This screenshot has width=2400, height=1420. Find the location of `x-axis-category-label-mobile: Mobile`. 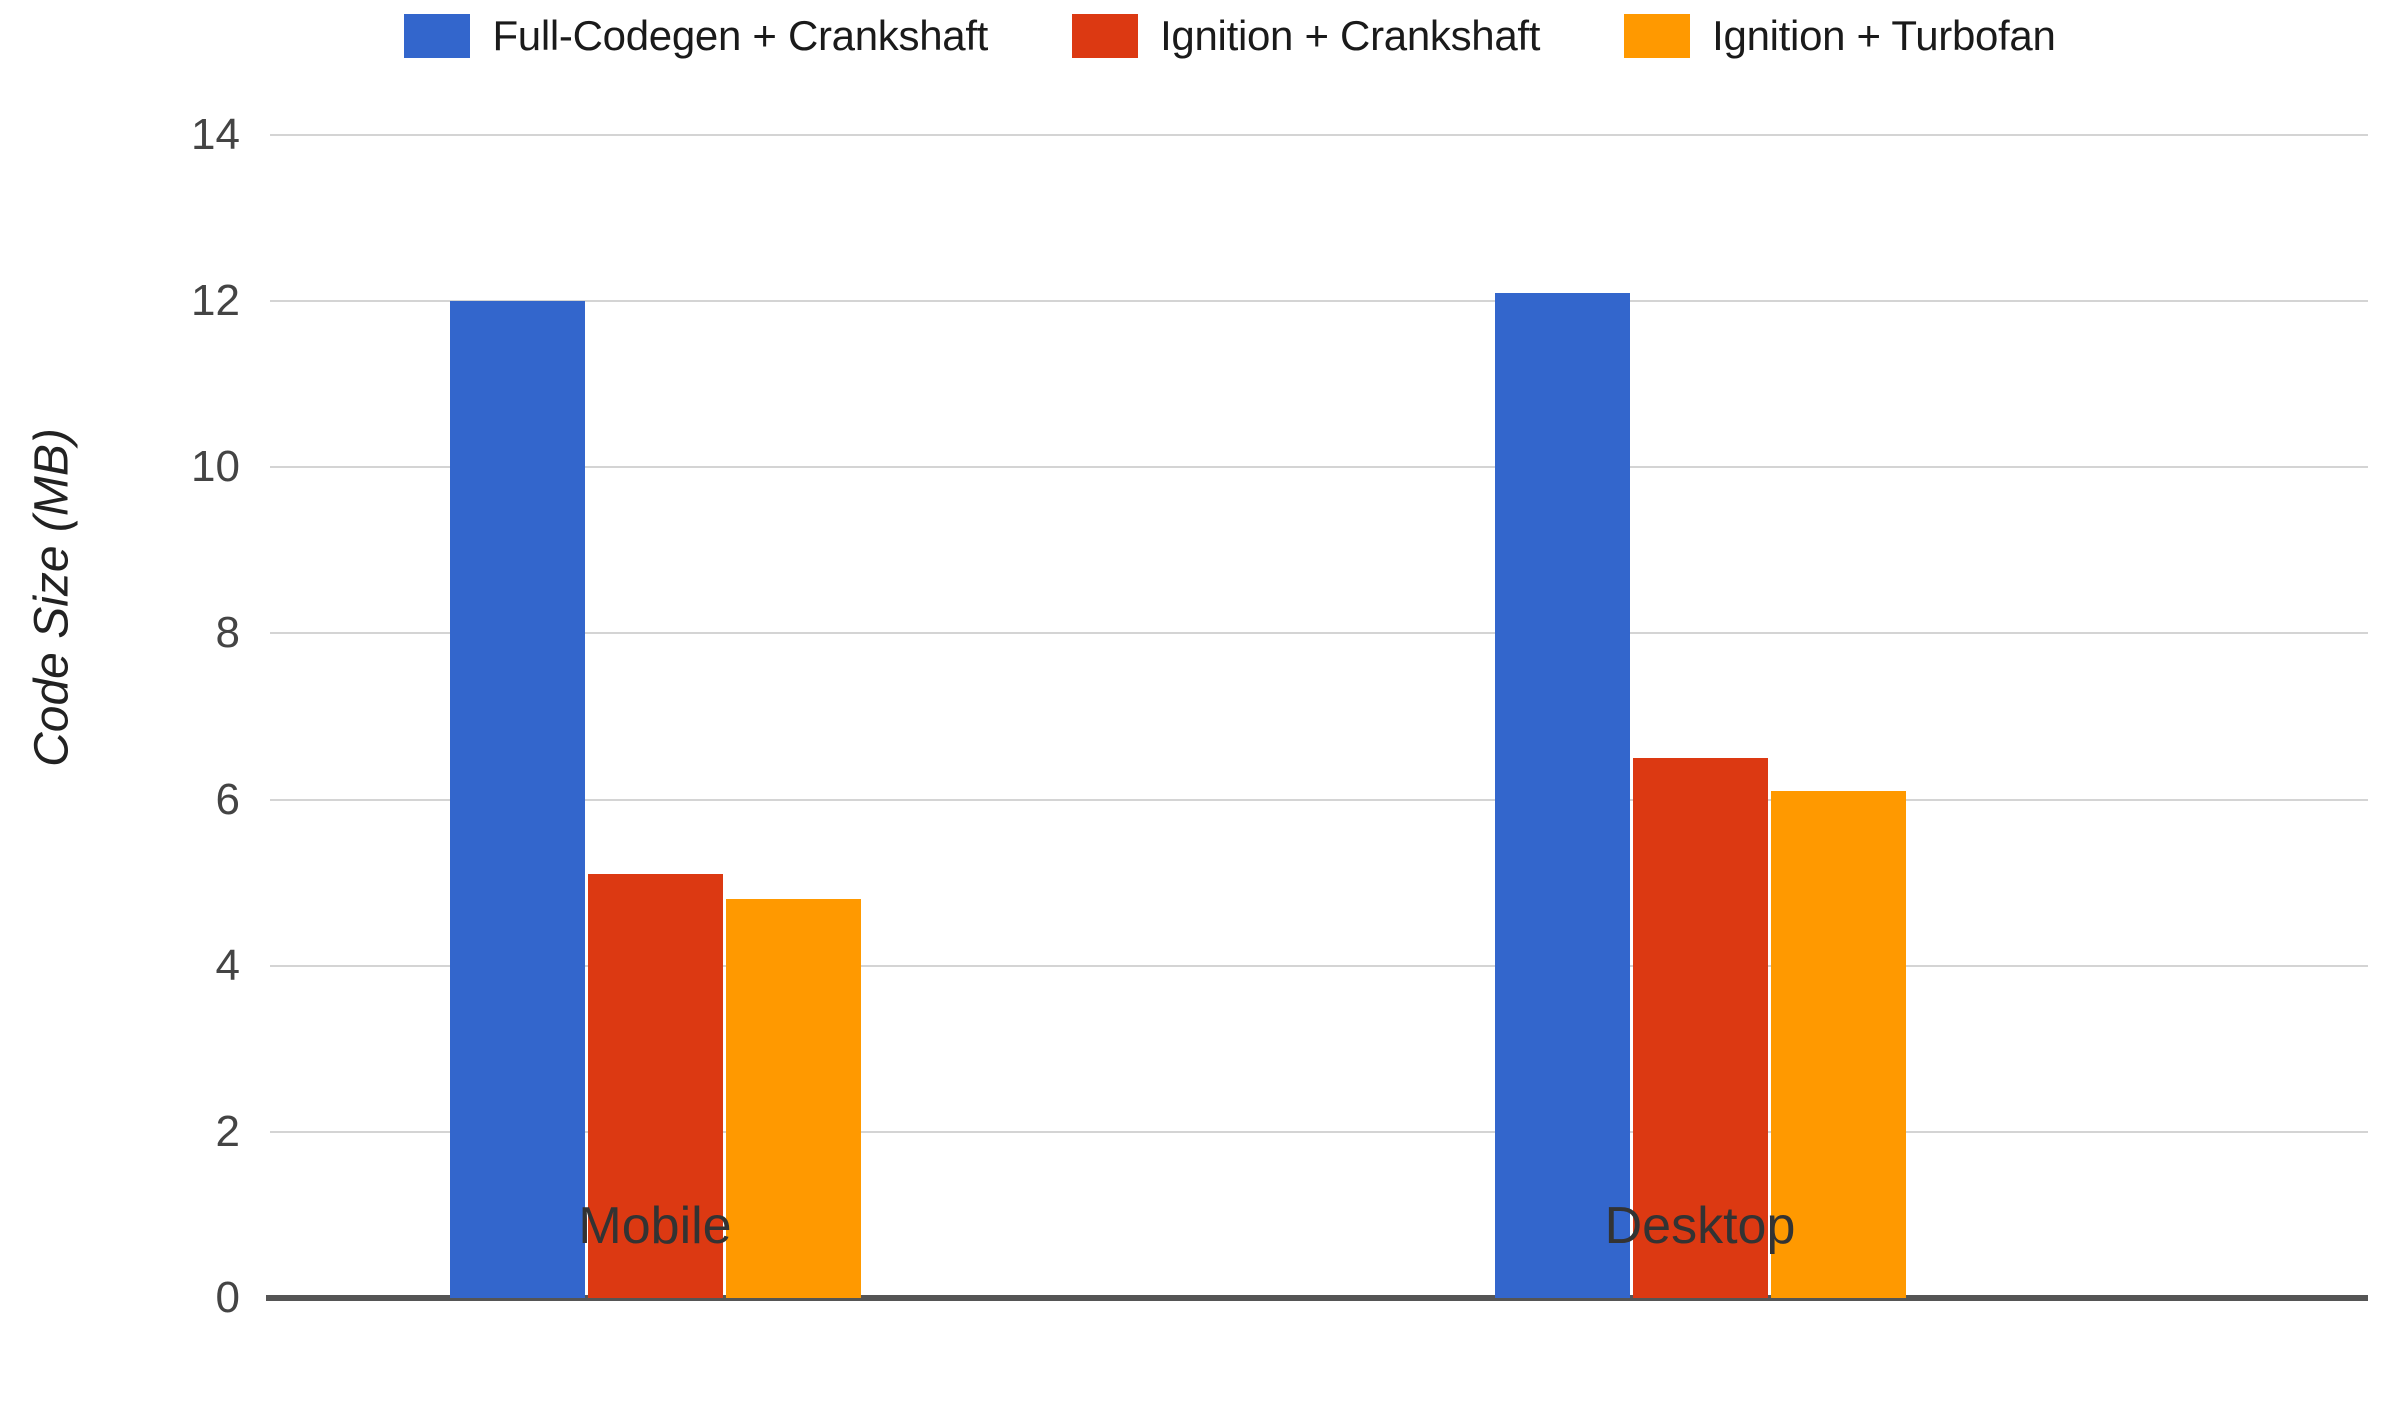

x-axis-category-label-mobile: Mobile is located at coordinates (655, 1226).